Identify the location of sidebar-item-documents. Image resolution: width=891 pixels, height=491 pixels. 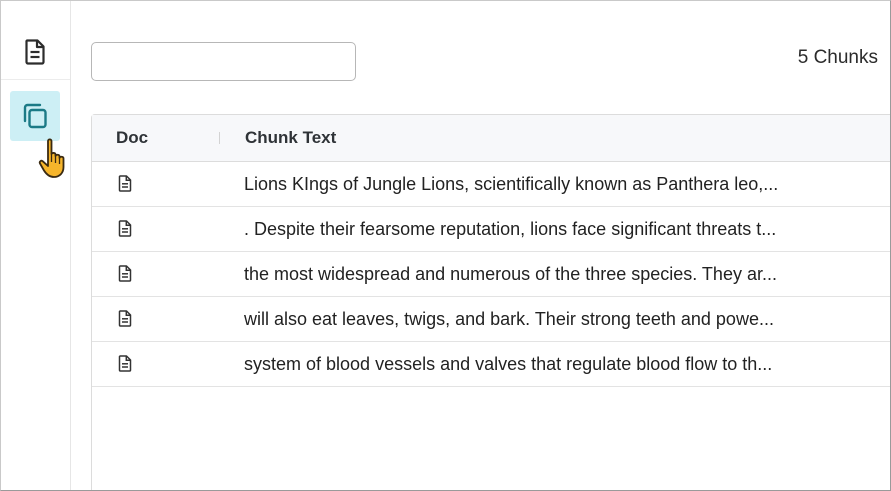
(35, 52).